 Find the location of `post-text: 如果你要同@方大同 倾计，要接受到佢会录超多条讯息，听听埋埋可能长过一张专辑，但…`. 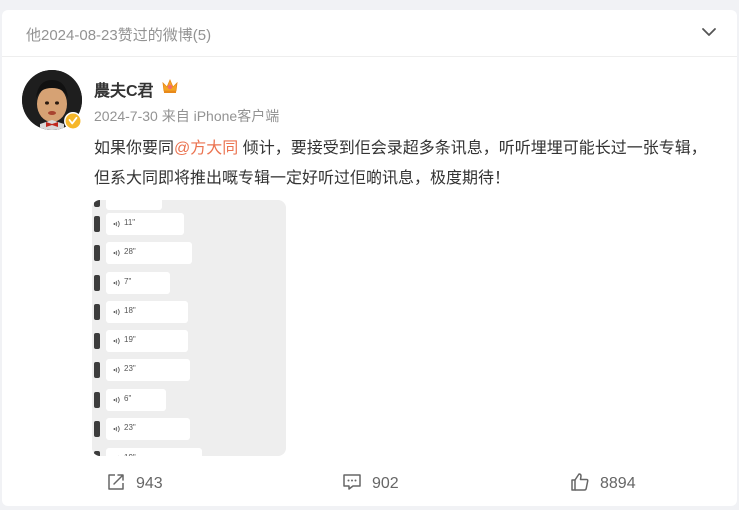

post-text: 如果你要同@方大同 倾计，要接受到佢会录超多条讯息，听听埋埋可能长过一张专辑，但… is located at coordinates (404, 164).